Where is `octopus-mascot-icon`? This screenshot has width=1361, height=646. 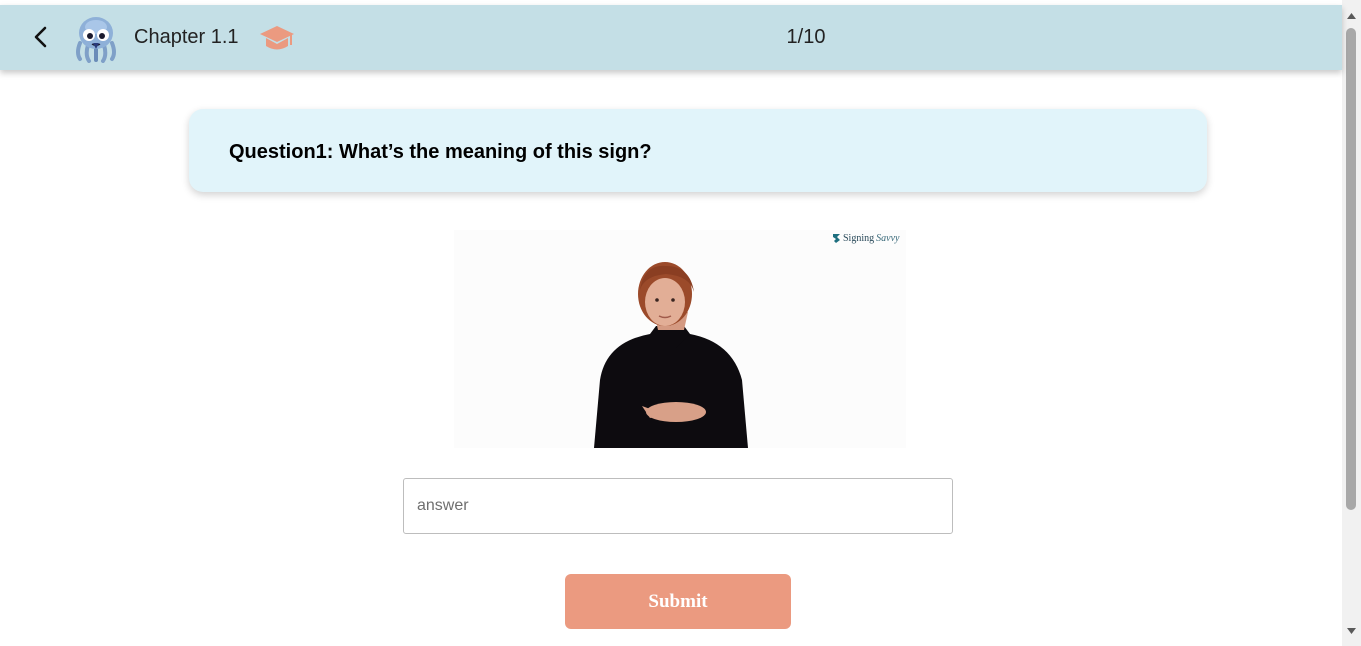
octopus-mascot-icon is located at coordinates (96, 40).